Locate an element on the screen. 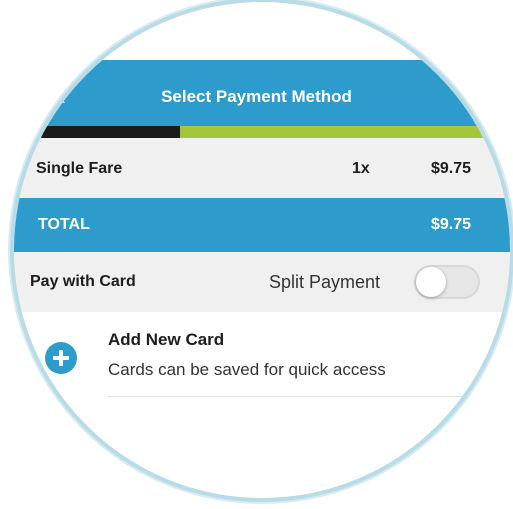 The height and width of the screenshot is (509, 513). split-payment-label: Split Payment is located at coordinates (325, 282).